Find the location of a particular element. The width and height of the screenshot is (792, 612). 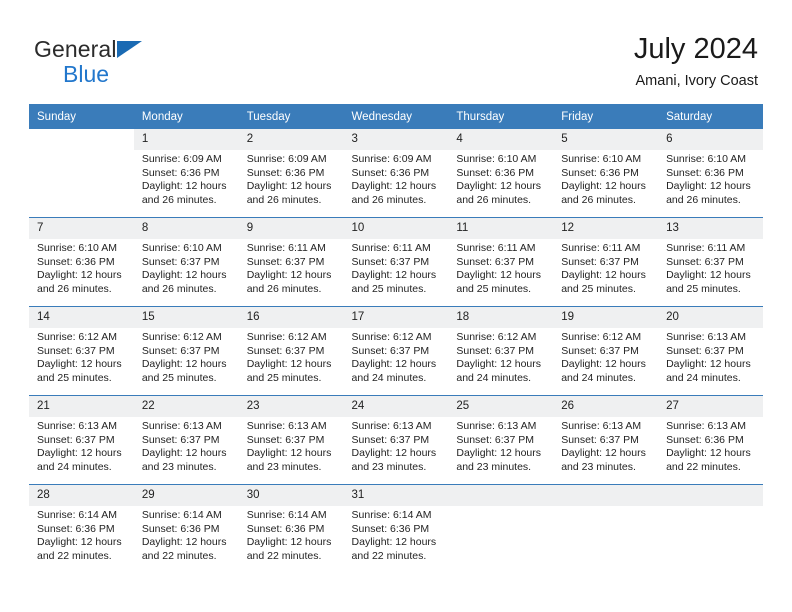

daylight-text-line2: and 23 minutes. is located at coordinates (494, 466).